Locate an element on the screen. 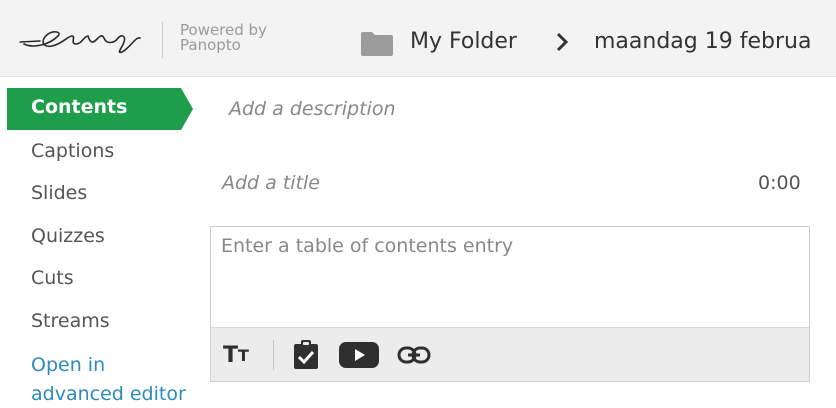 This screenshot has width=836, height=408. nav-item-contents: Contents is located at coordinates (100, 109).